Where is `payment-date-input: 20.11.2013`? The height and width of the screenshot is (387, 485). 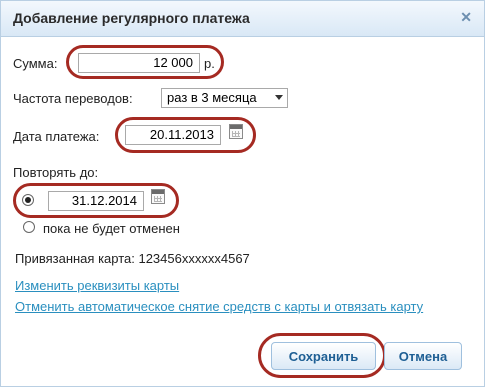
payment-date-input: 20.11.2013 is located at coordinates (173, 135).